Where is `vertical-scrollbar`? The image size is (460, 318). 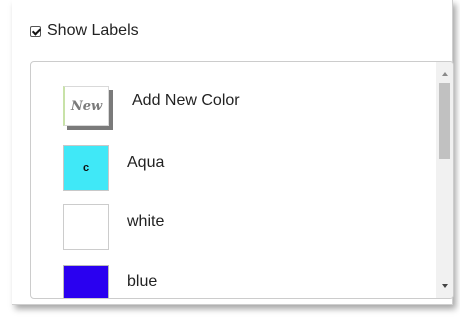
vertical-scrollbar is located at coordinates (444, 180).